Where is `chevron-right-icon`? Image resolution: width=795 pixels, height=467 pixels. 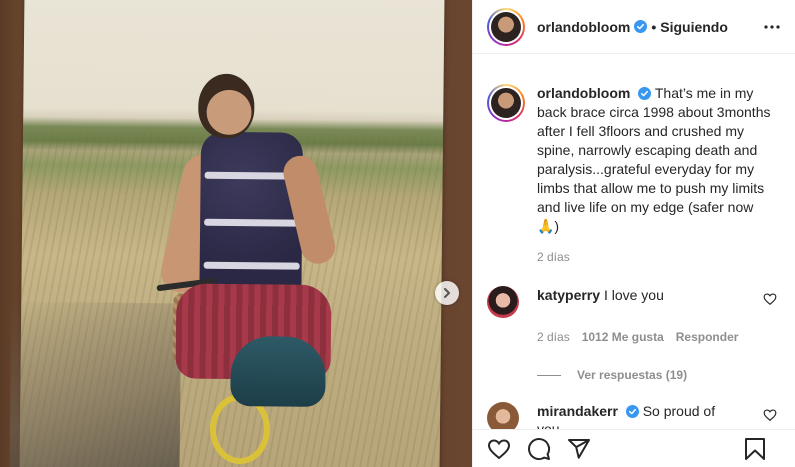
chevron-right-icon is located at coordinates (447, 293).